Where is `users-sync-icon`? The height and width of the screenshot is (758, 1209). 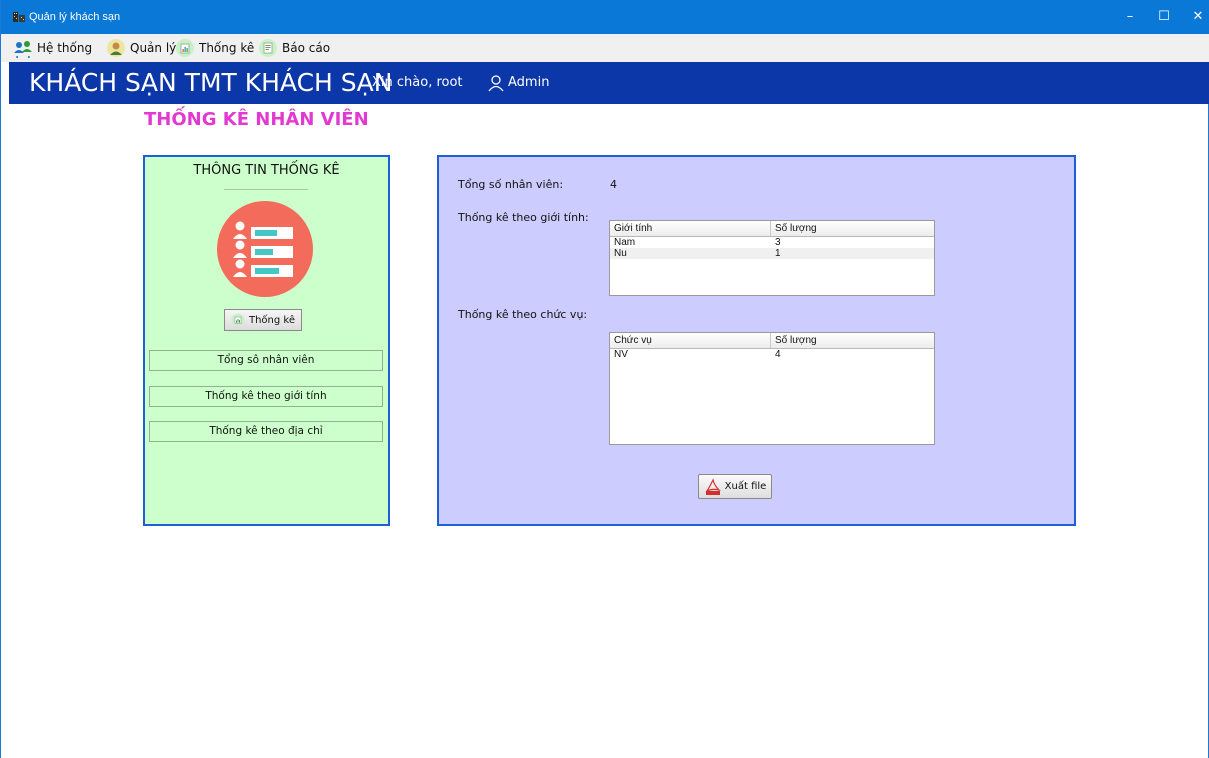
users-sync-icon is located at coordinates (23, 49).